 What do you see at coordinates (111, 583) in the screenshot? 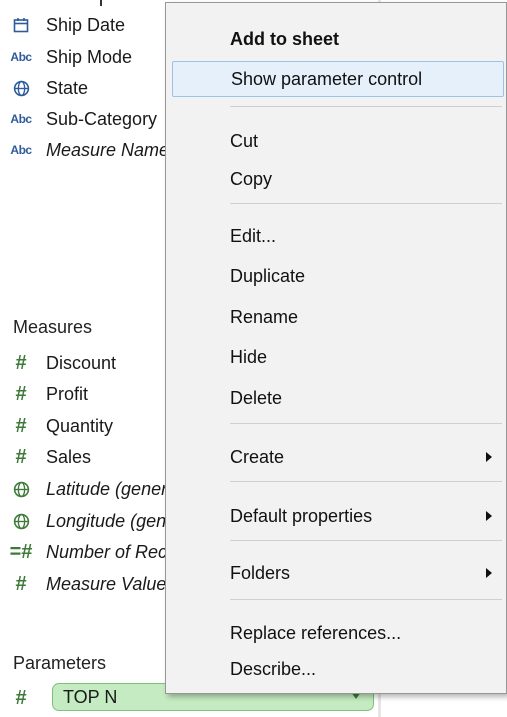
I see `field-label: Measure Values` at bounding box center [111, 583].